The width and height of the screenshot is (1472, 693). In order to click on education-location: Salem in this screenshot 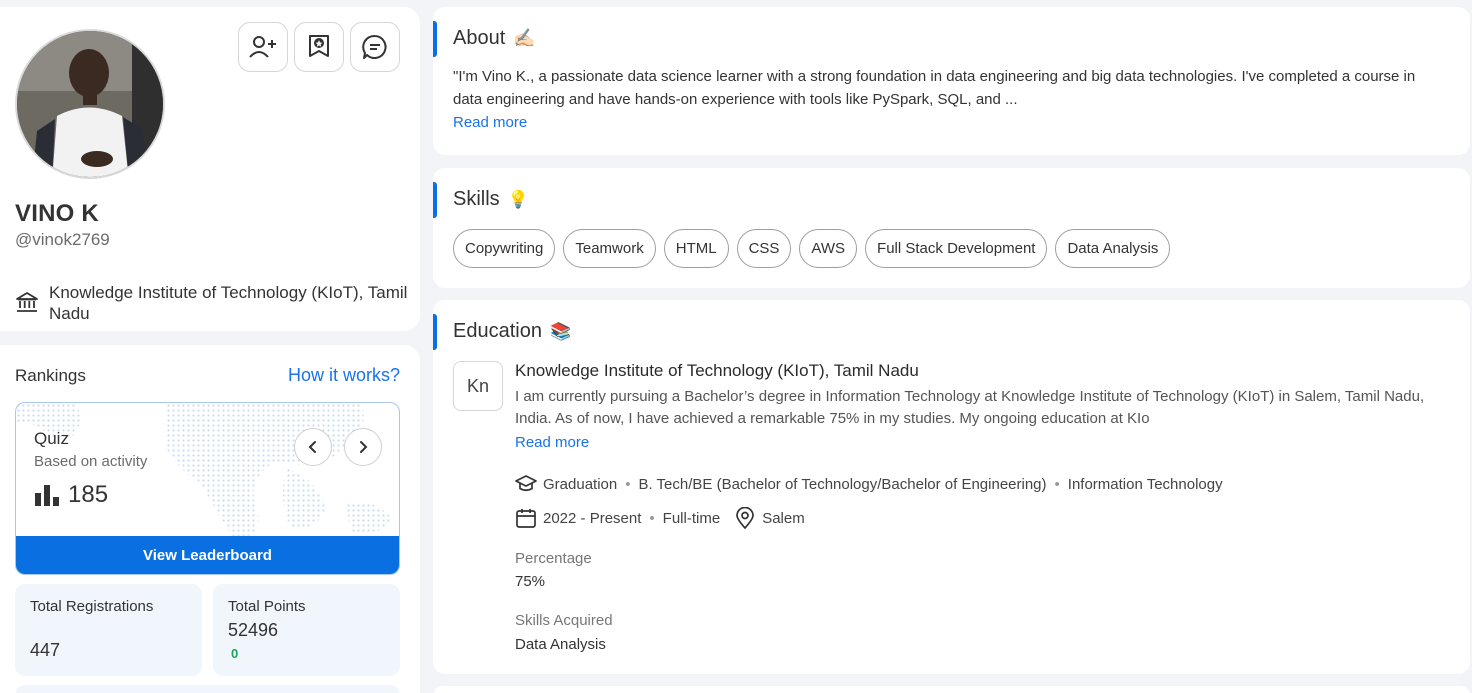, I will do `click(783, 518)`.